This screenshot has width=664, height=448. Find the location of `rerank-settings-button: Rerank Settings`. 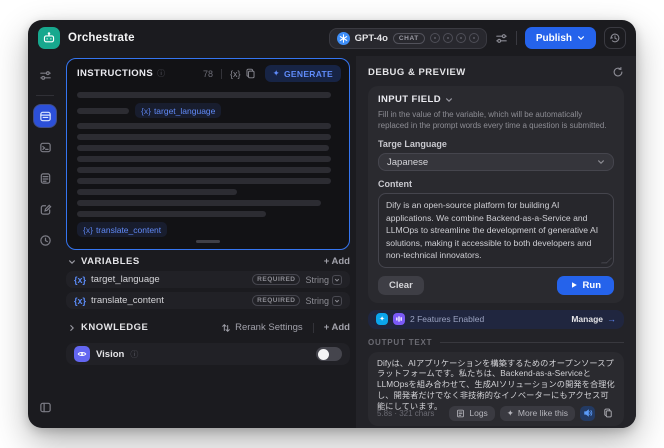

rerank-settings-button: Rerank Settings is located at coordinates (262, 327).